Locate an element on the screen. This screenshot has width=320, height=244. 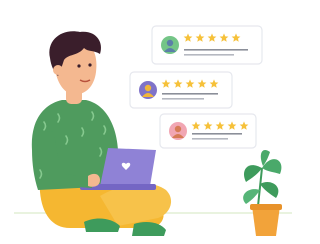
plant-pot-rim is located at coordinates (266, 207).